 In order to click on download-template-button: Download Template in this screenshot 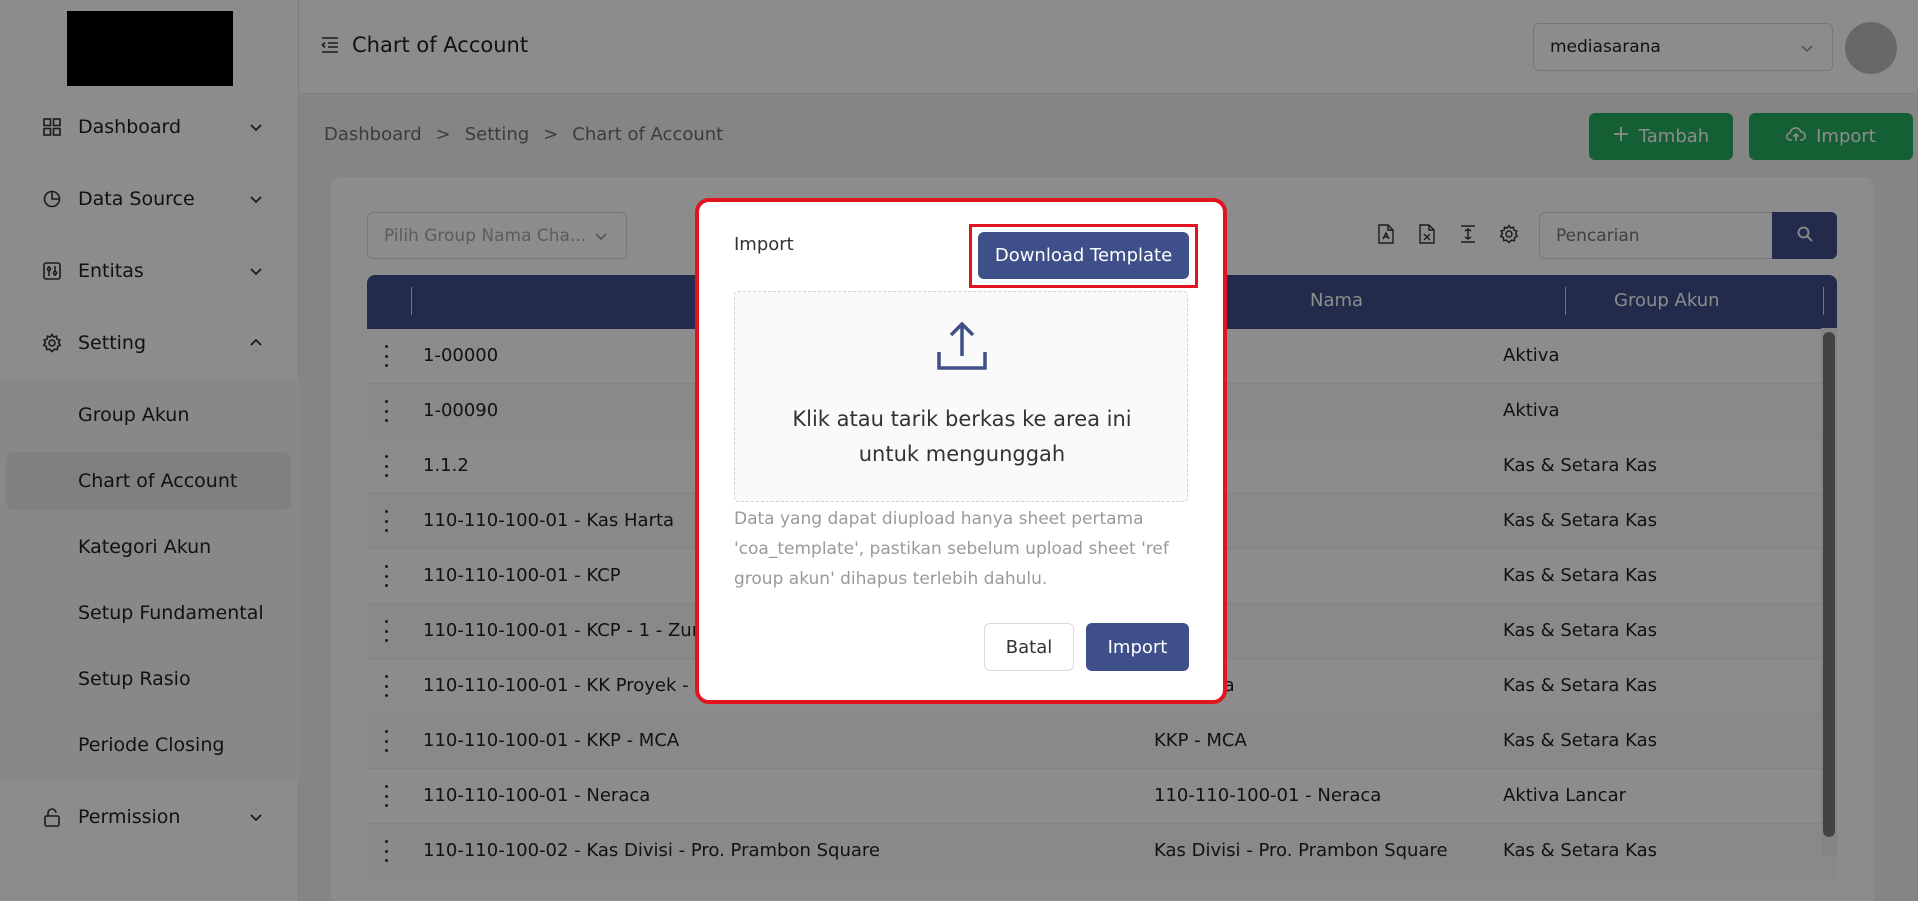, I will do `click(1083, 255)`.